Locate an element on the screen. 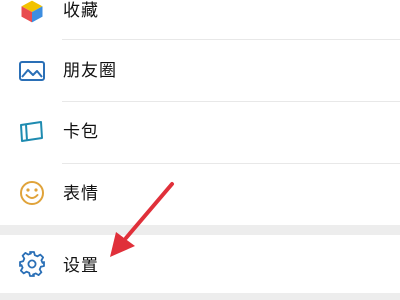  moments-picture-icon is located at coordinates (32, 71).